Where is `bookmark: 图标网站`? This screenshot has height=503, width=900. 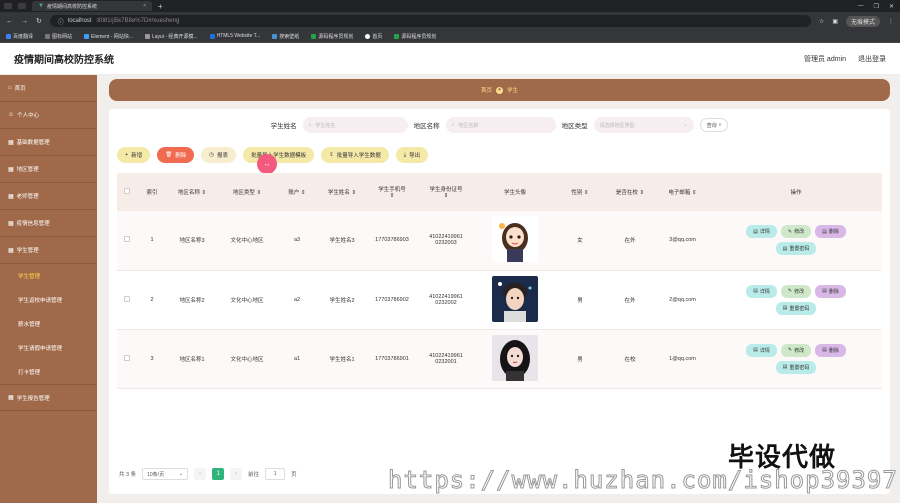 bookmark: 图标网站 is located at coordinates (58, 36).